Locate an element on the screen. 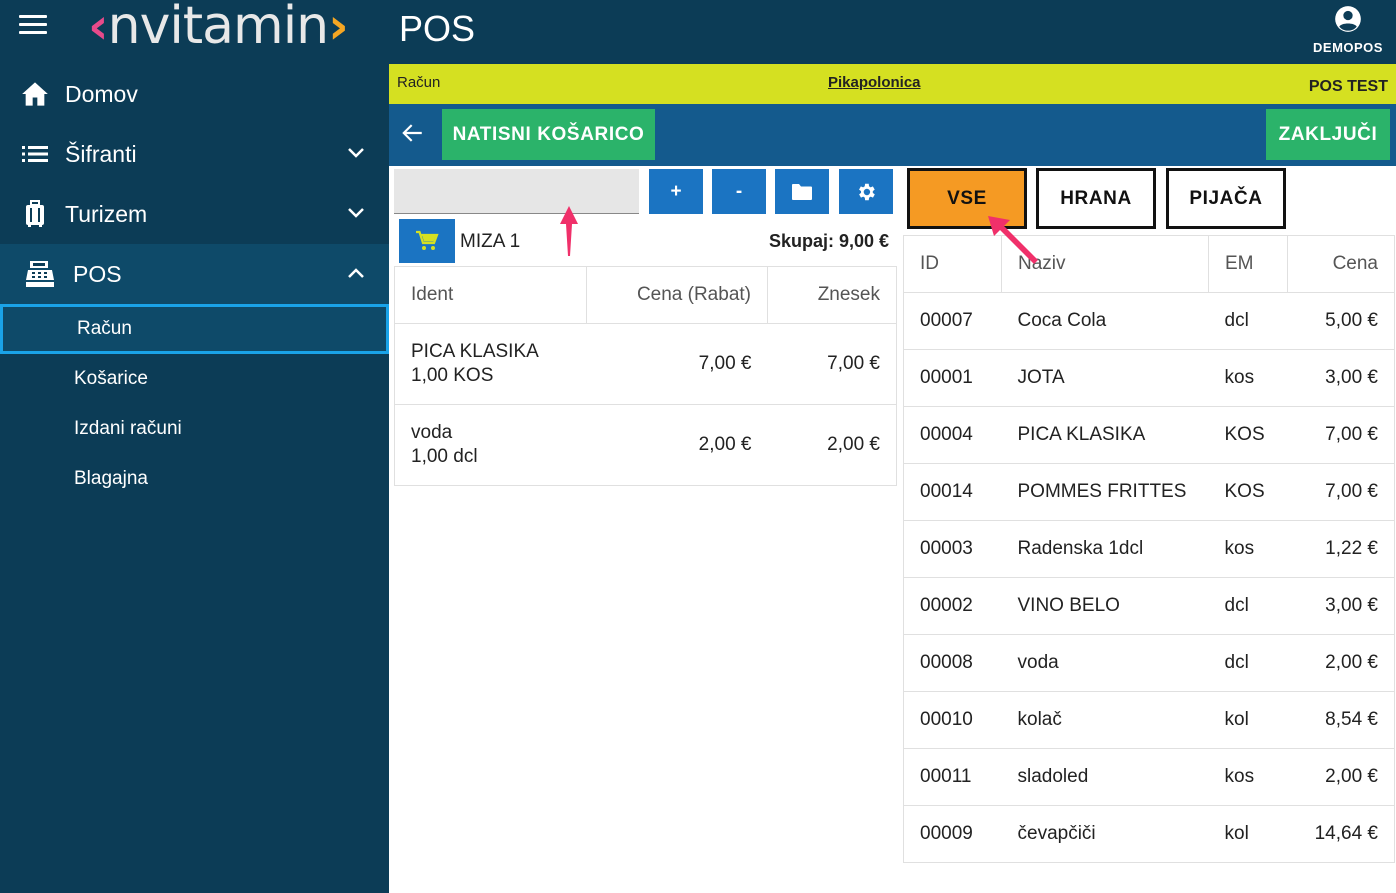 This screenshot has height=893, width=1396. action-bar: NATISNI KOŠARICO ZAKLJUČI is located at coordinates (892, 135).